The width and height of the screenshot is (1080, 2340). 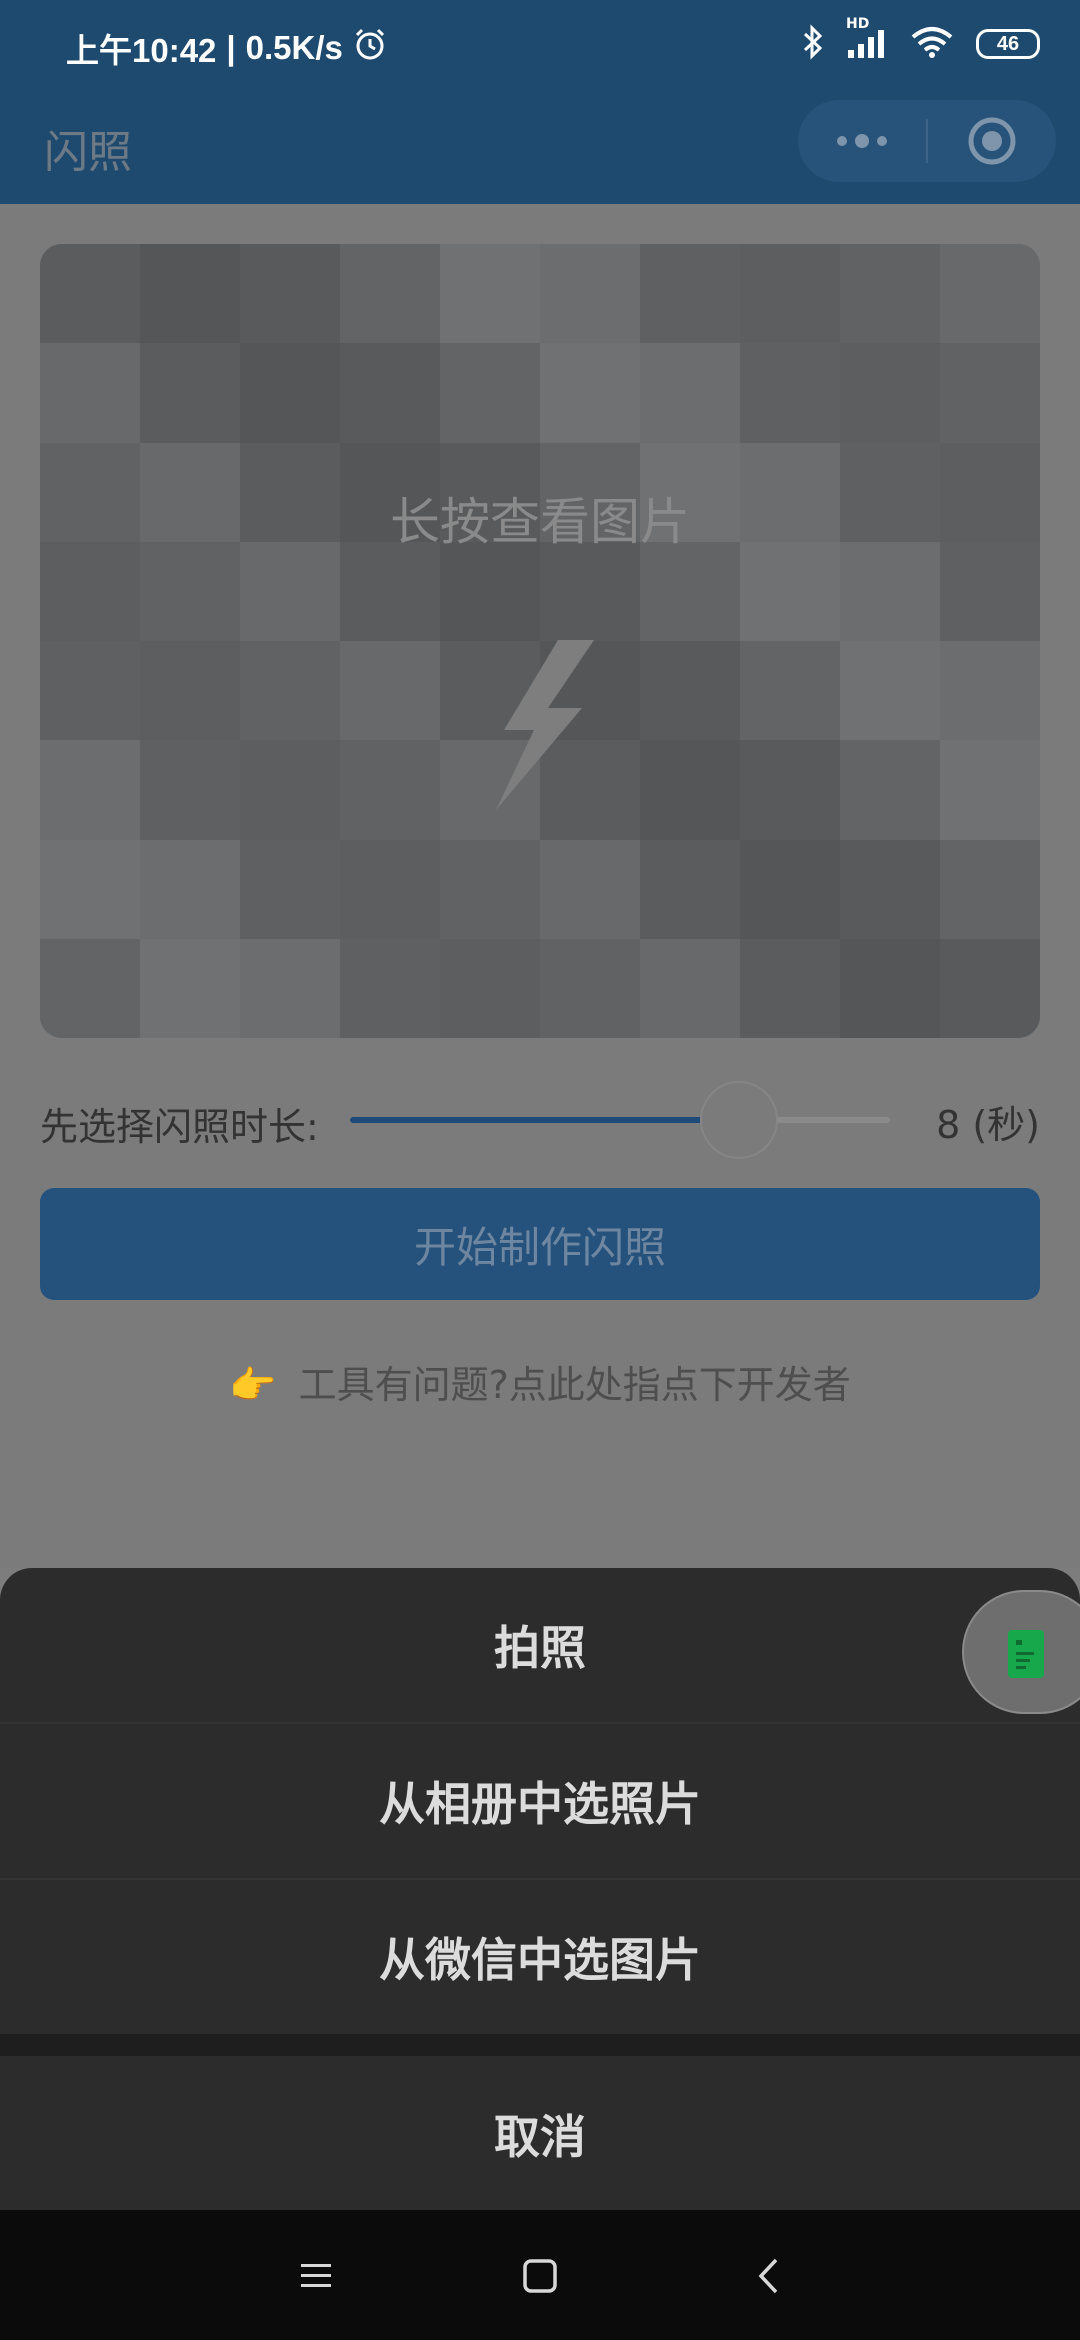 What do you see at coordinates (141, 50) in the screenshot?
I see `status-time: 上午10:42` at bounding box center [141, 50].